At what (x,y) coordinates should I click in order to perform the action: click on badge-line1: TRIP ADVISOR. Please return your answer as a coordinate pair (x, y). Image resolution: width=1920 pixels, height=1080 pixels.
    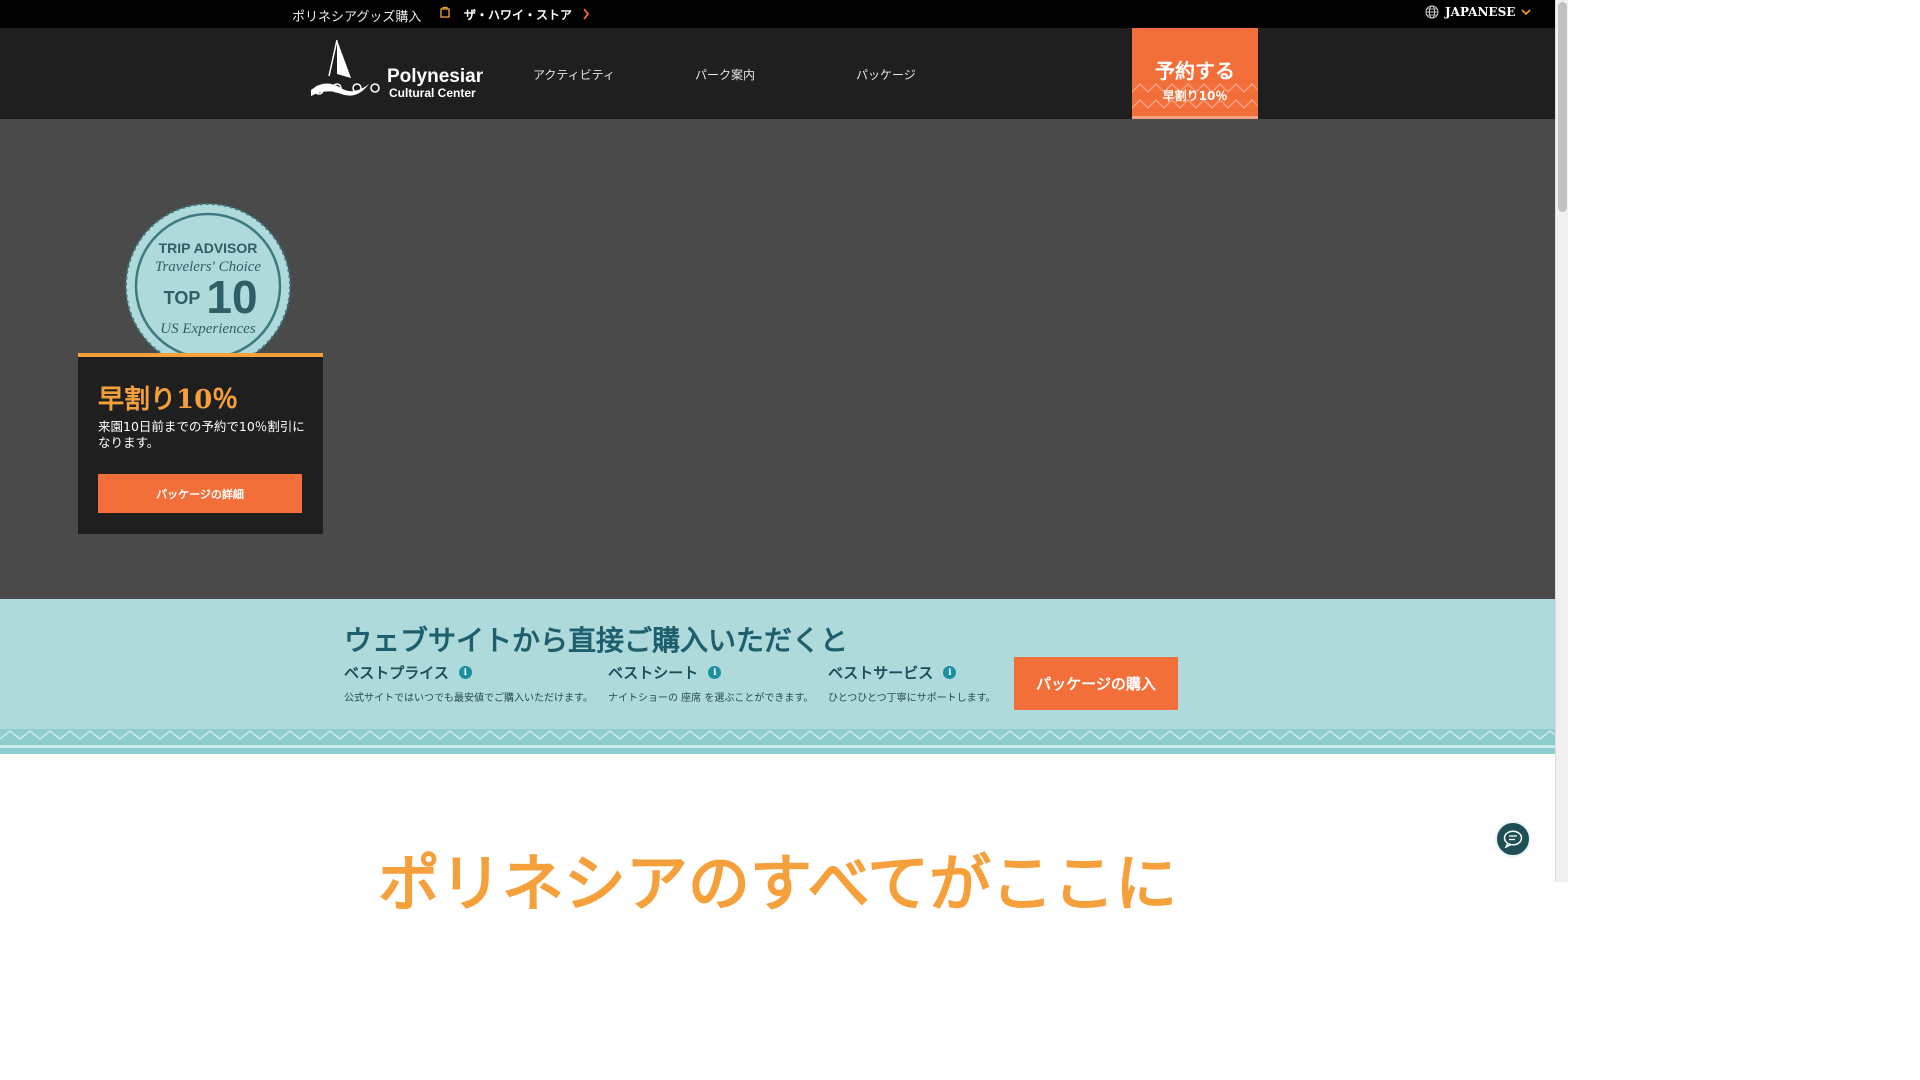
    Looking at the image, I should click on (208, 248).